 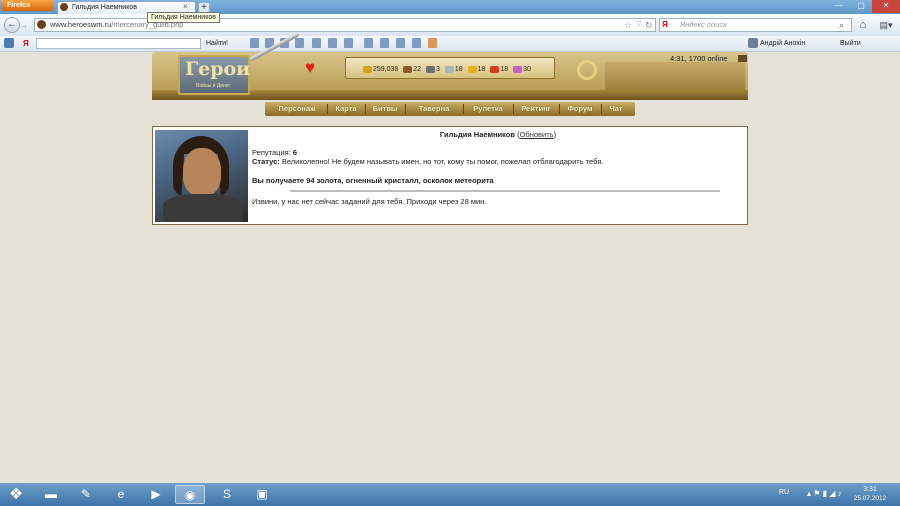 I want to click on sulfur-icon, so click(x=472, y=69).